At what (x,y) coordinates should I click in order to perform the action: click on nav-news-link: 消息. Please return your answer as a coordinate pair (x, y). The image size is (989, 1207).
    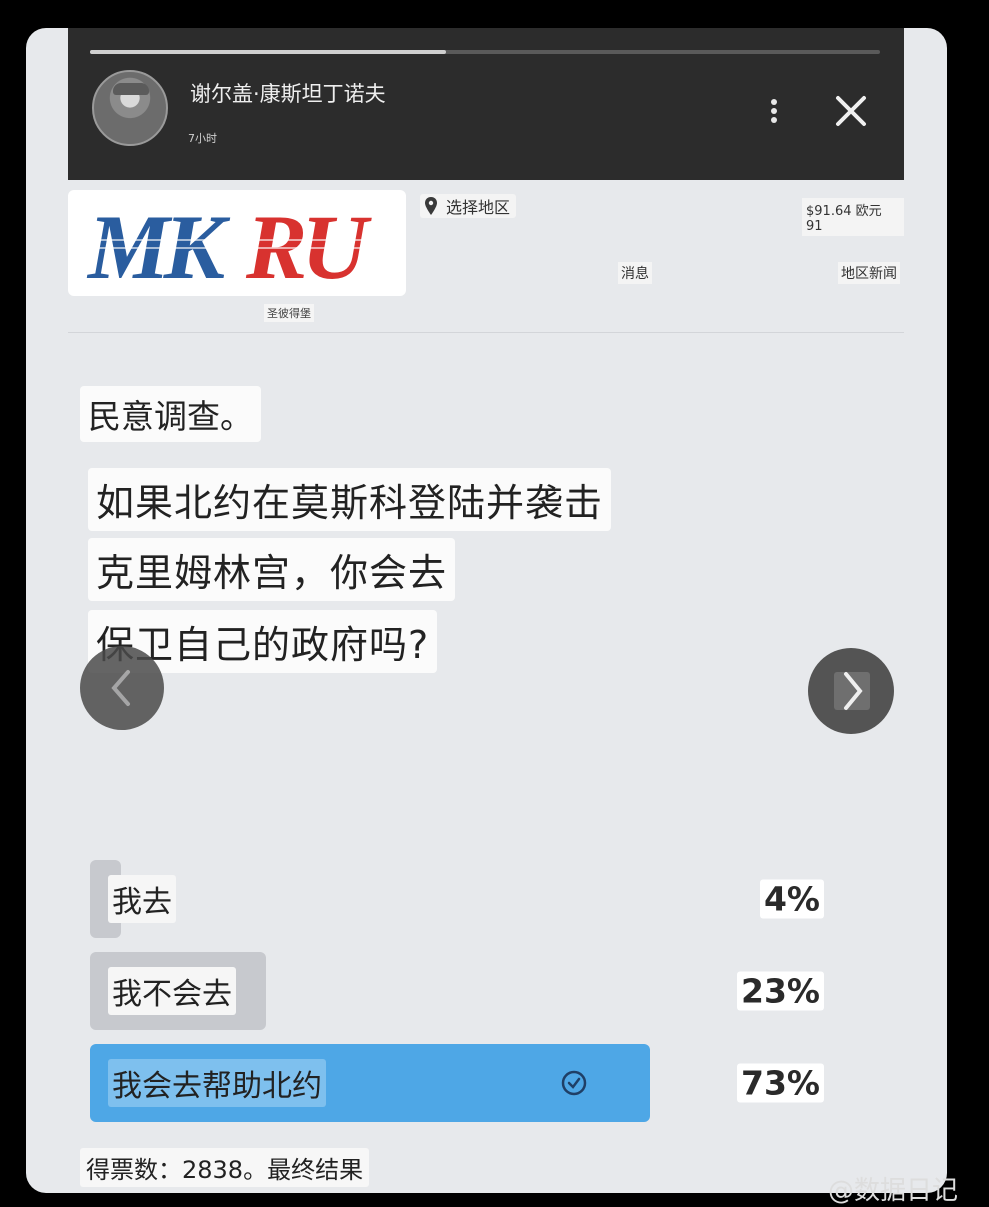
    Looking at the image, I should click on (635, 273).